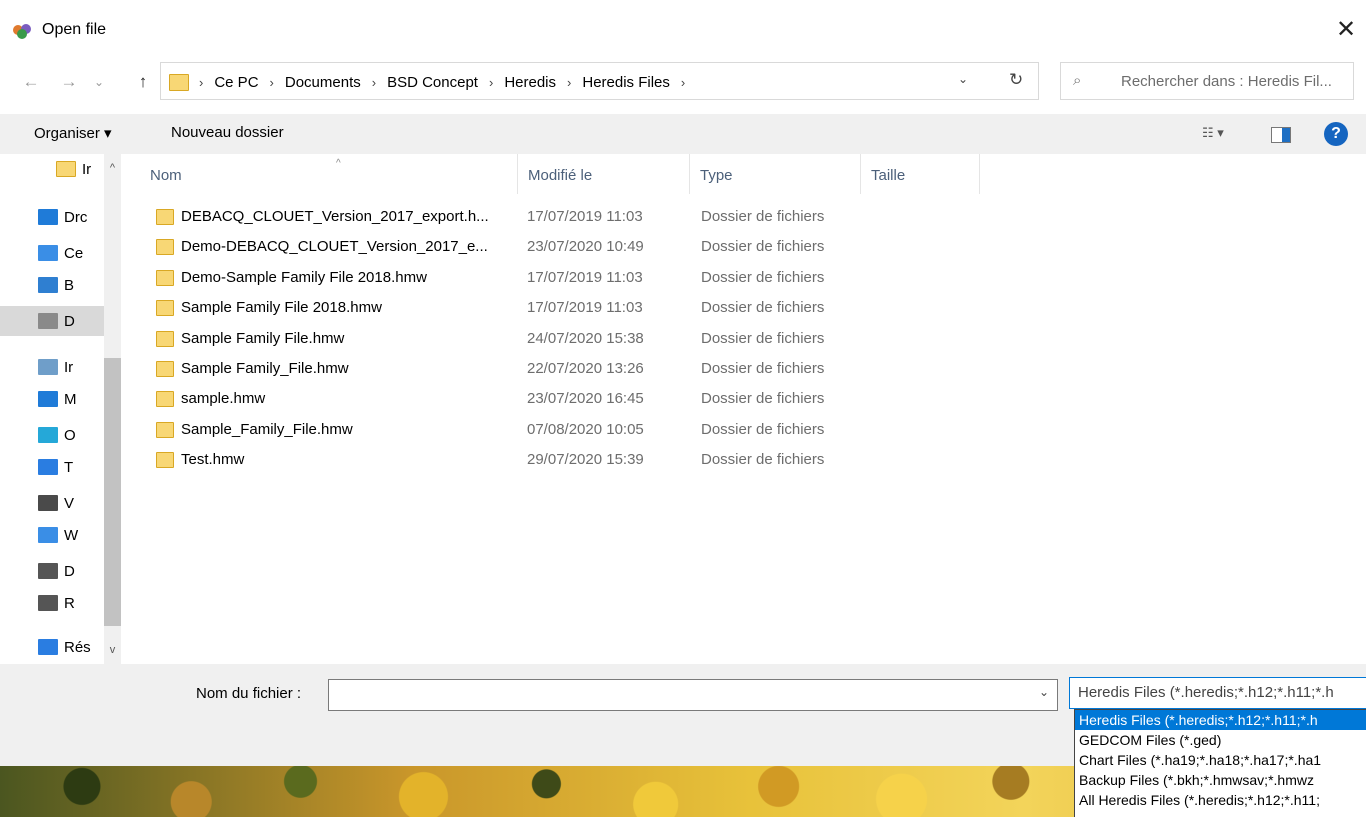 This screenshot has width=1366, height=817. What do you see at coordinates (99, 82) in the screenshot?
I see `recent-locations-chevron-icon: ⌄` at bounding box center [99, 82].